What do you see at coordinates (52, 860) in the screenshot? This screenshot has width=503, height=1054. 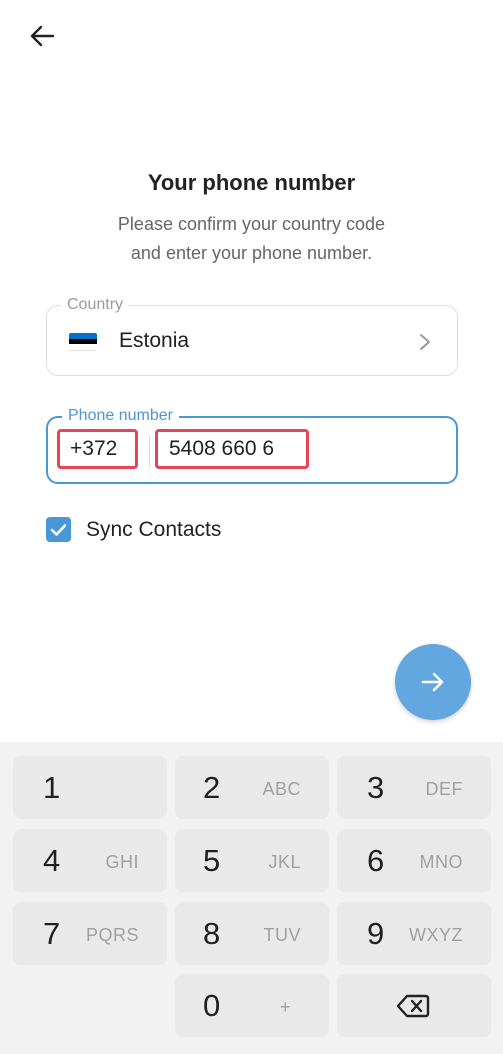 I see `key-digit: 4` at bounding box center [52, 860].